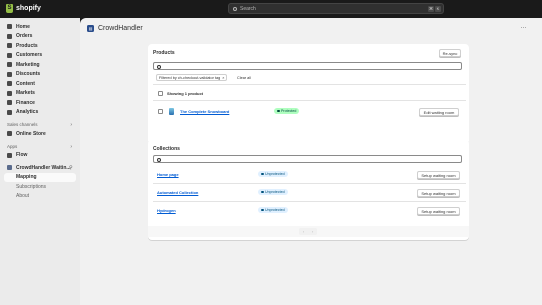  I want to click on command-key-icon: ⌘, so click(431, 9).